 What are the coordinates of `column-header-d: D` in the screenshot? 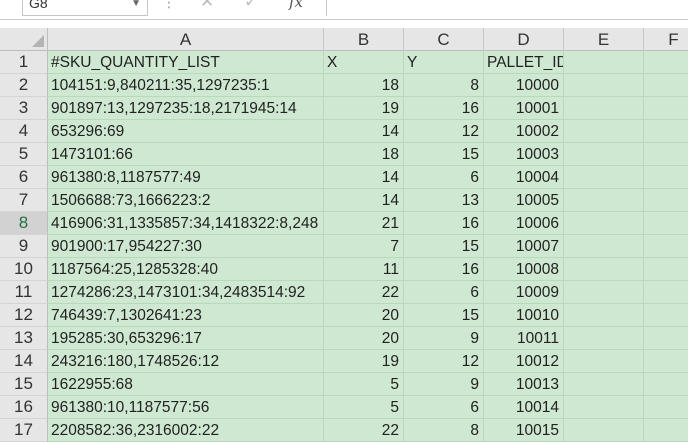 It's located at (524, 39).